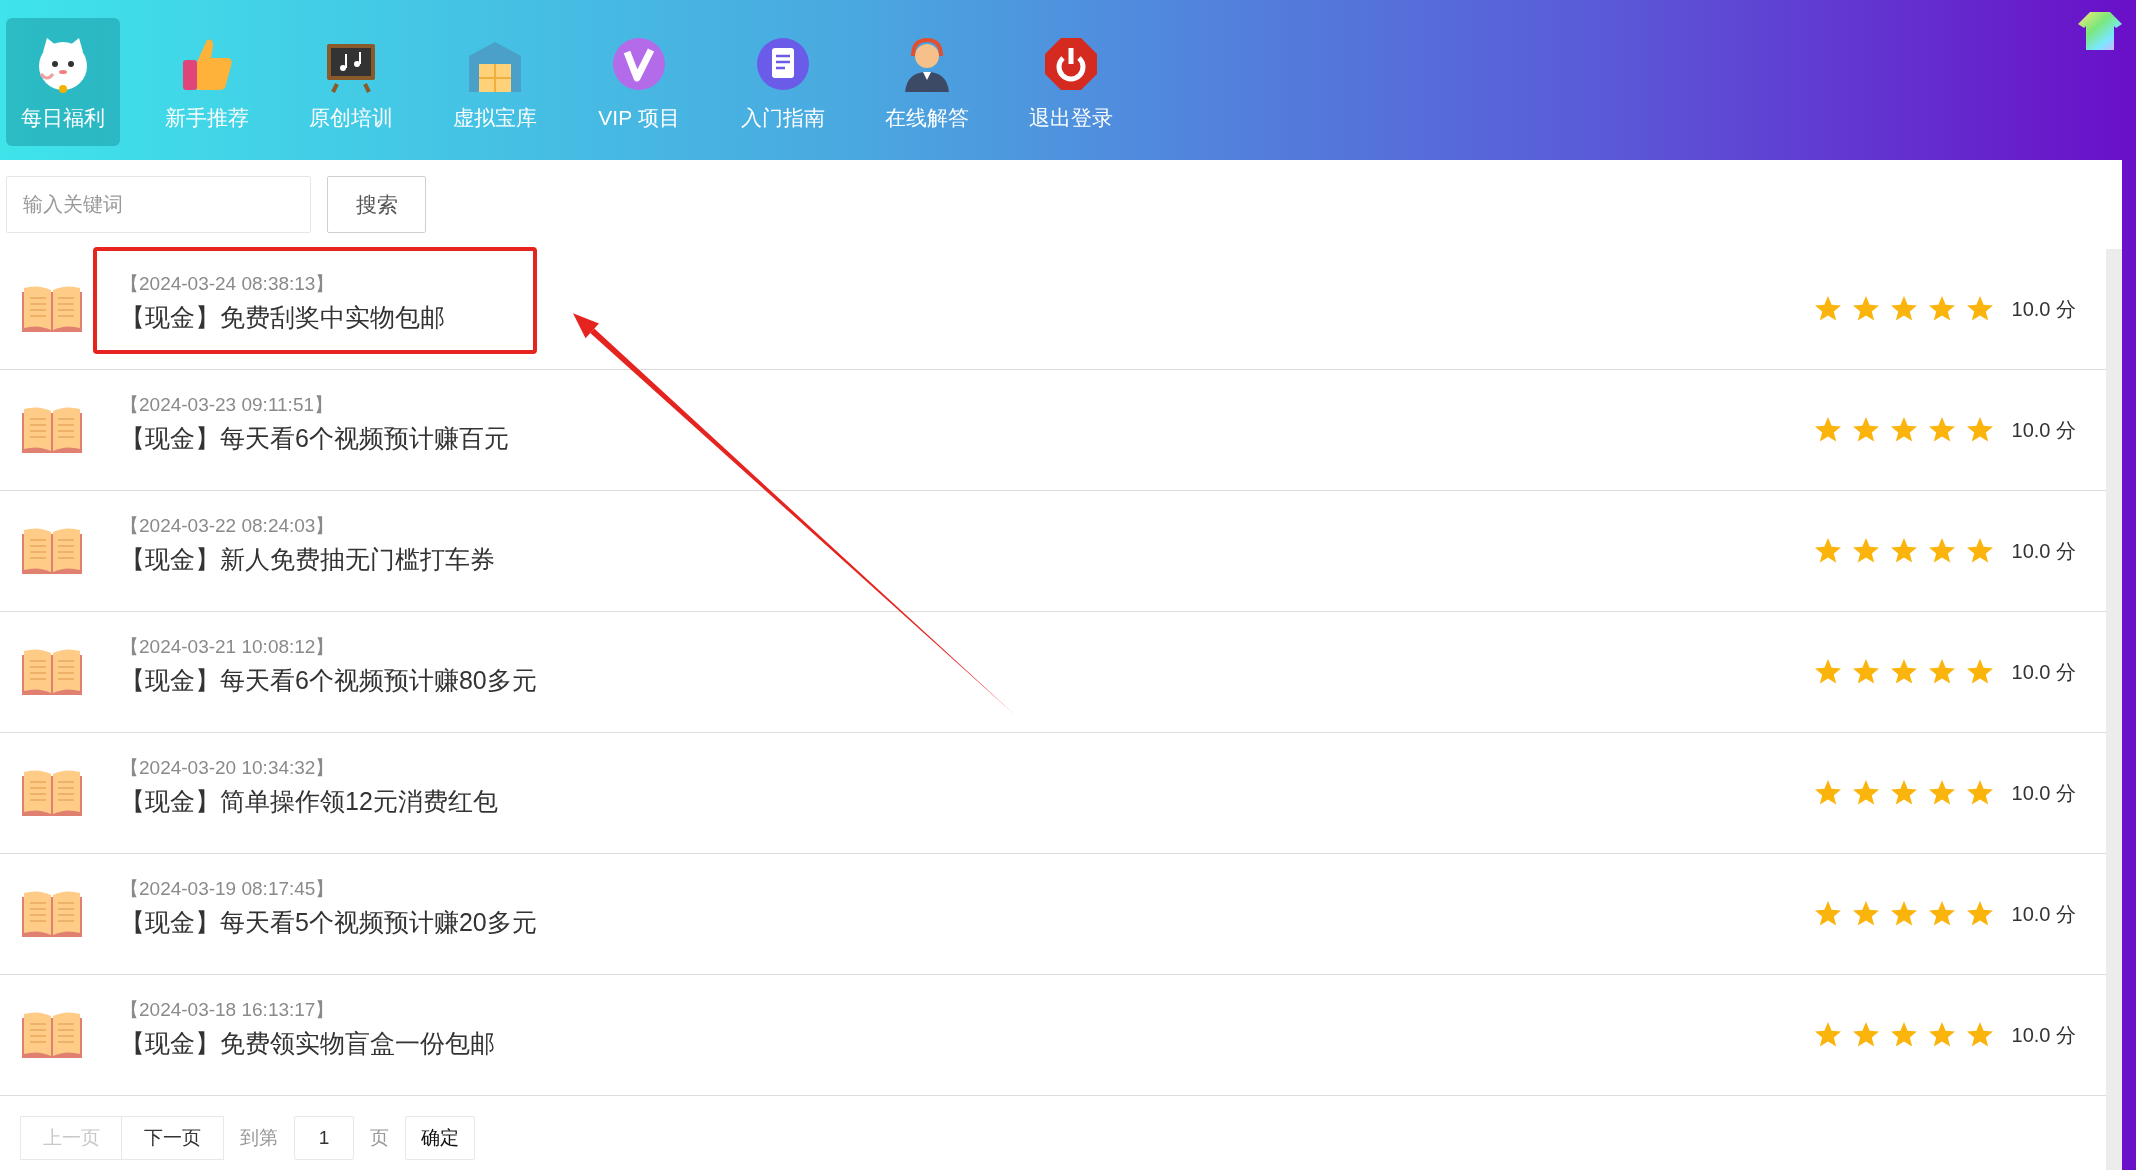 This screenshot has width=2136, height=1170. Describe the element at coordinates (228, 889) in the screenshot. I see `post-date: 【2024-03-19 08:17:45】` at that location.